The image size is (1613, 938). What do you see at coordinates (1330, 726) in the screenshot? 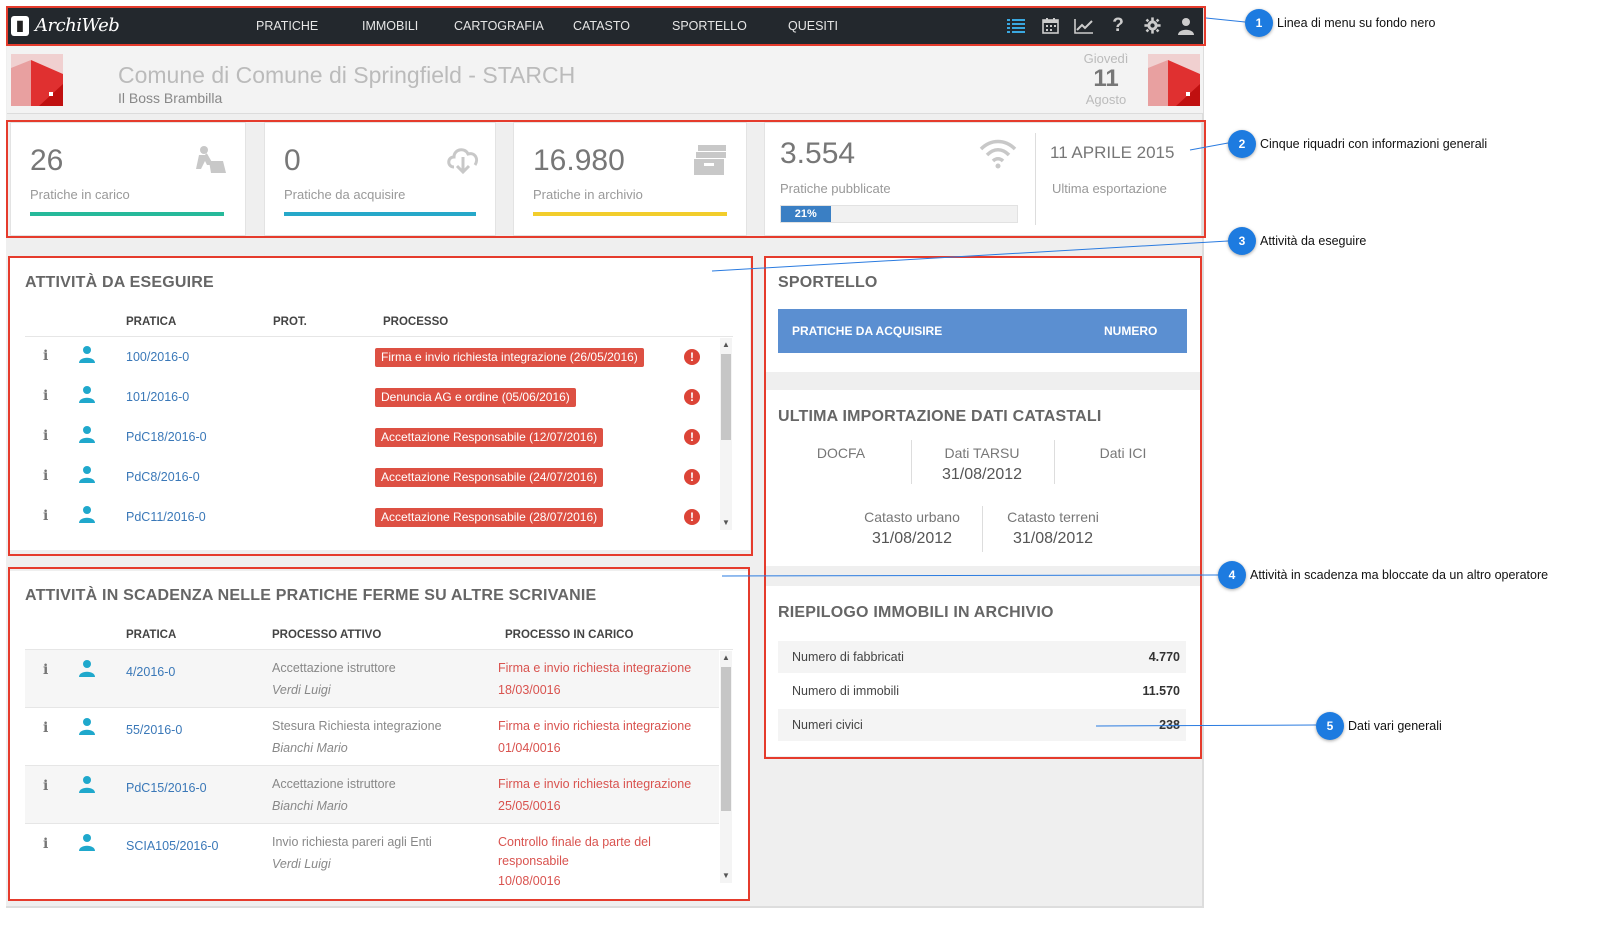
I see `callout-badge-5: 5` at bounding box center [1330, 726].